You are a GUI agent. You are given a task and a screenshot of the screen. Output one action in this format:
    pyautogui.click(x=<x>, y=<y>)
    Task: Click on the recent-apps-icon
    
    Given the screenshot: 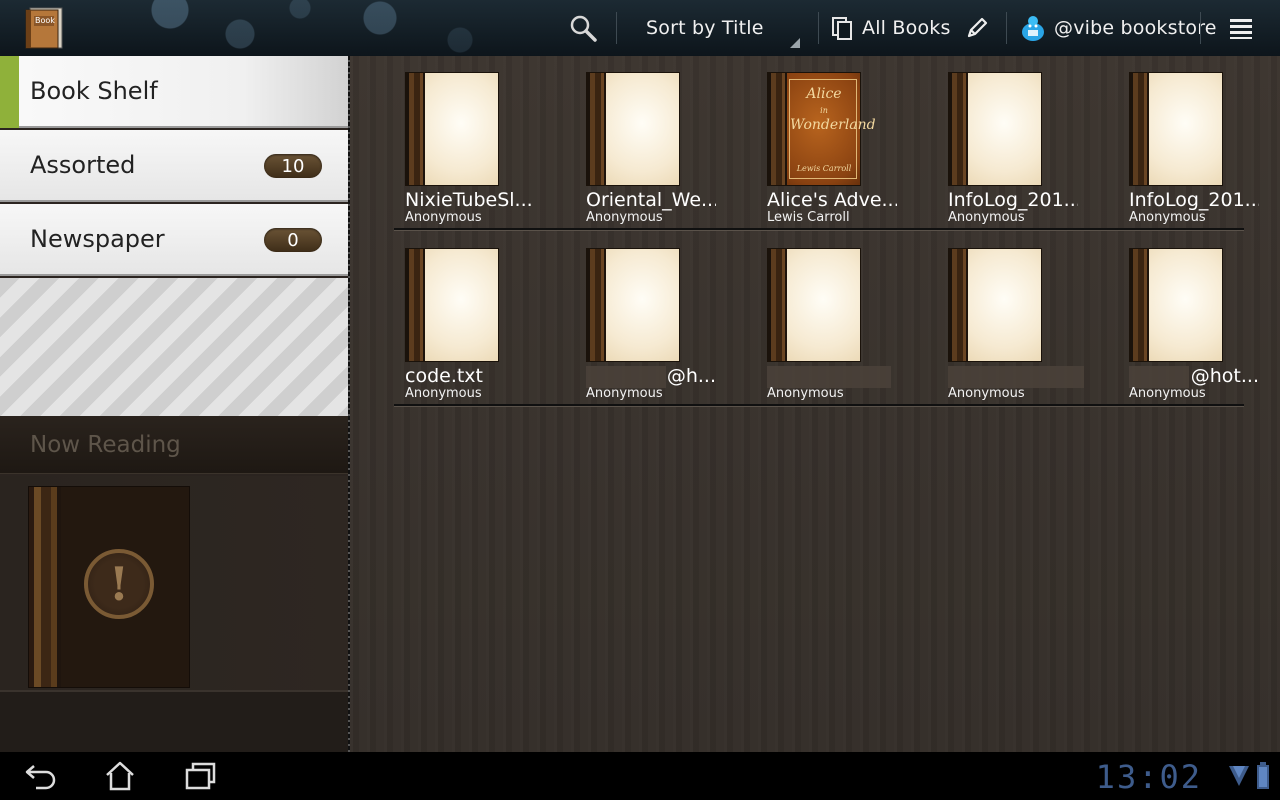 What is the action you would take?
    pyautogui.click(x=204, y=779)
    